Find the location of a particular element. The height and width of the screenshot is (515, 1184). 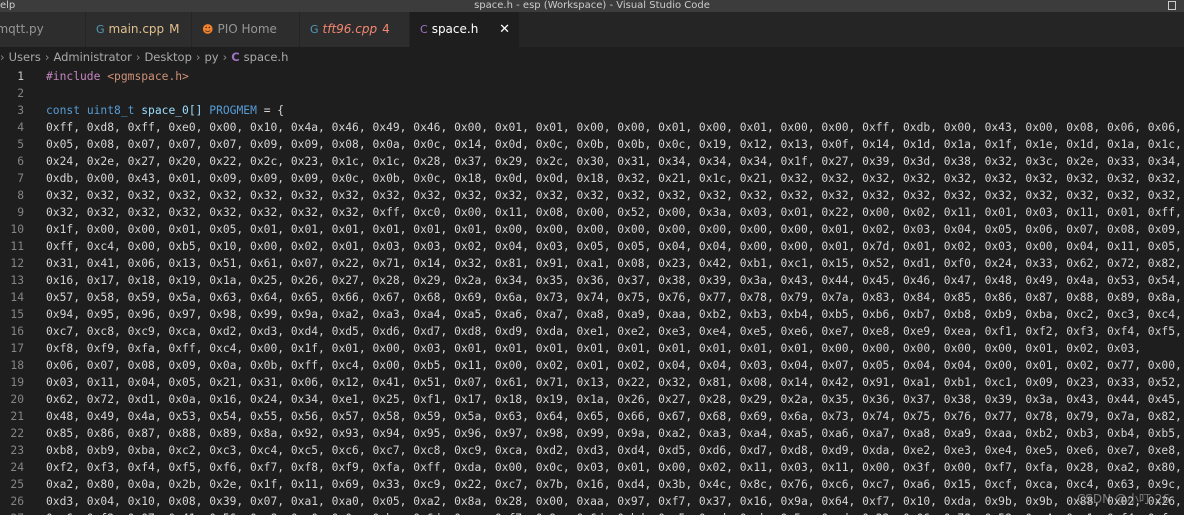

line-number: 1 is located at coordinates (20, 76).